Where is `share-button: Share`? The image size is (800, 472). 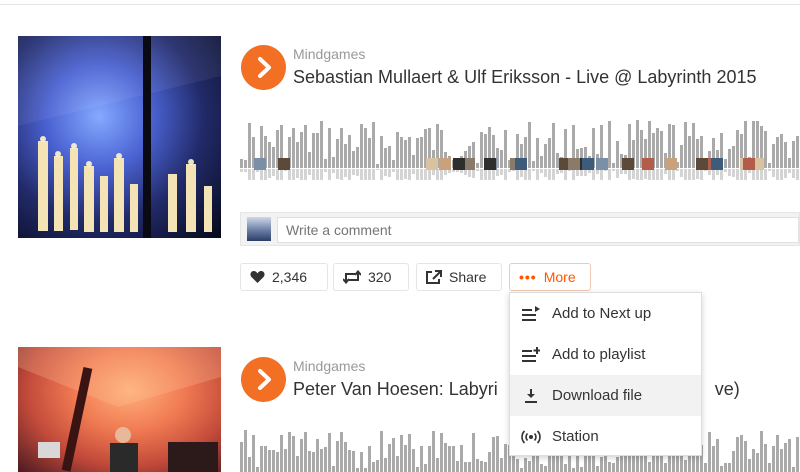 share-button: Share is located at coordinates (459, 277).